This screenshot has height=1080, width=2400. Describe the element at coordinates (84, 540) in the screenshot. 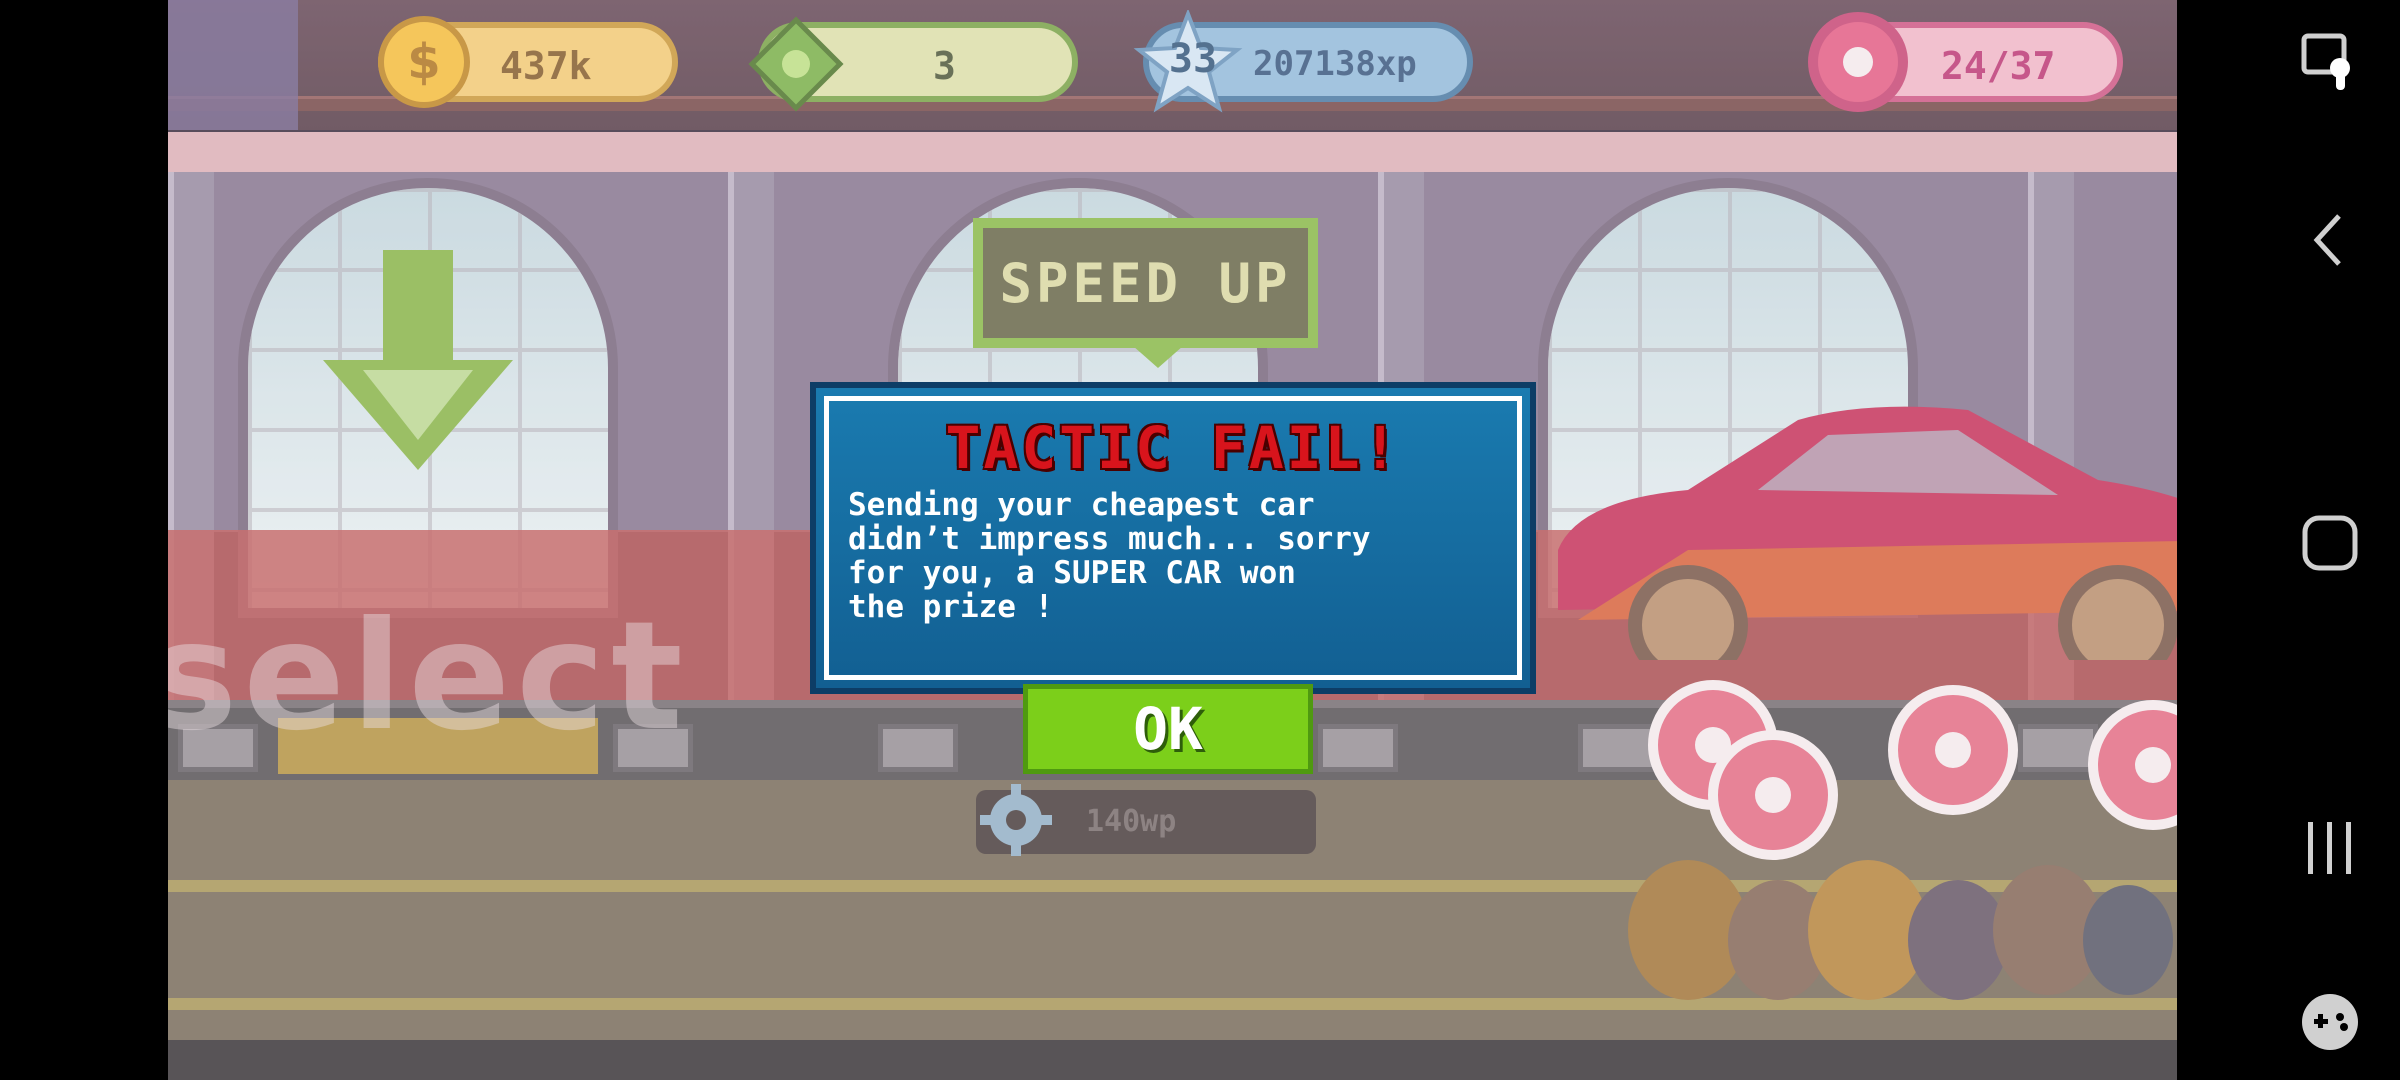

I see `letterbox-left` at that location.